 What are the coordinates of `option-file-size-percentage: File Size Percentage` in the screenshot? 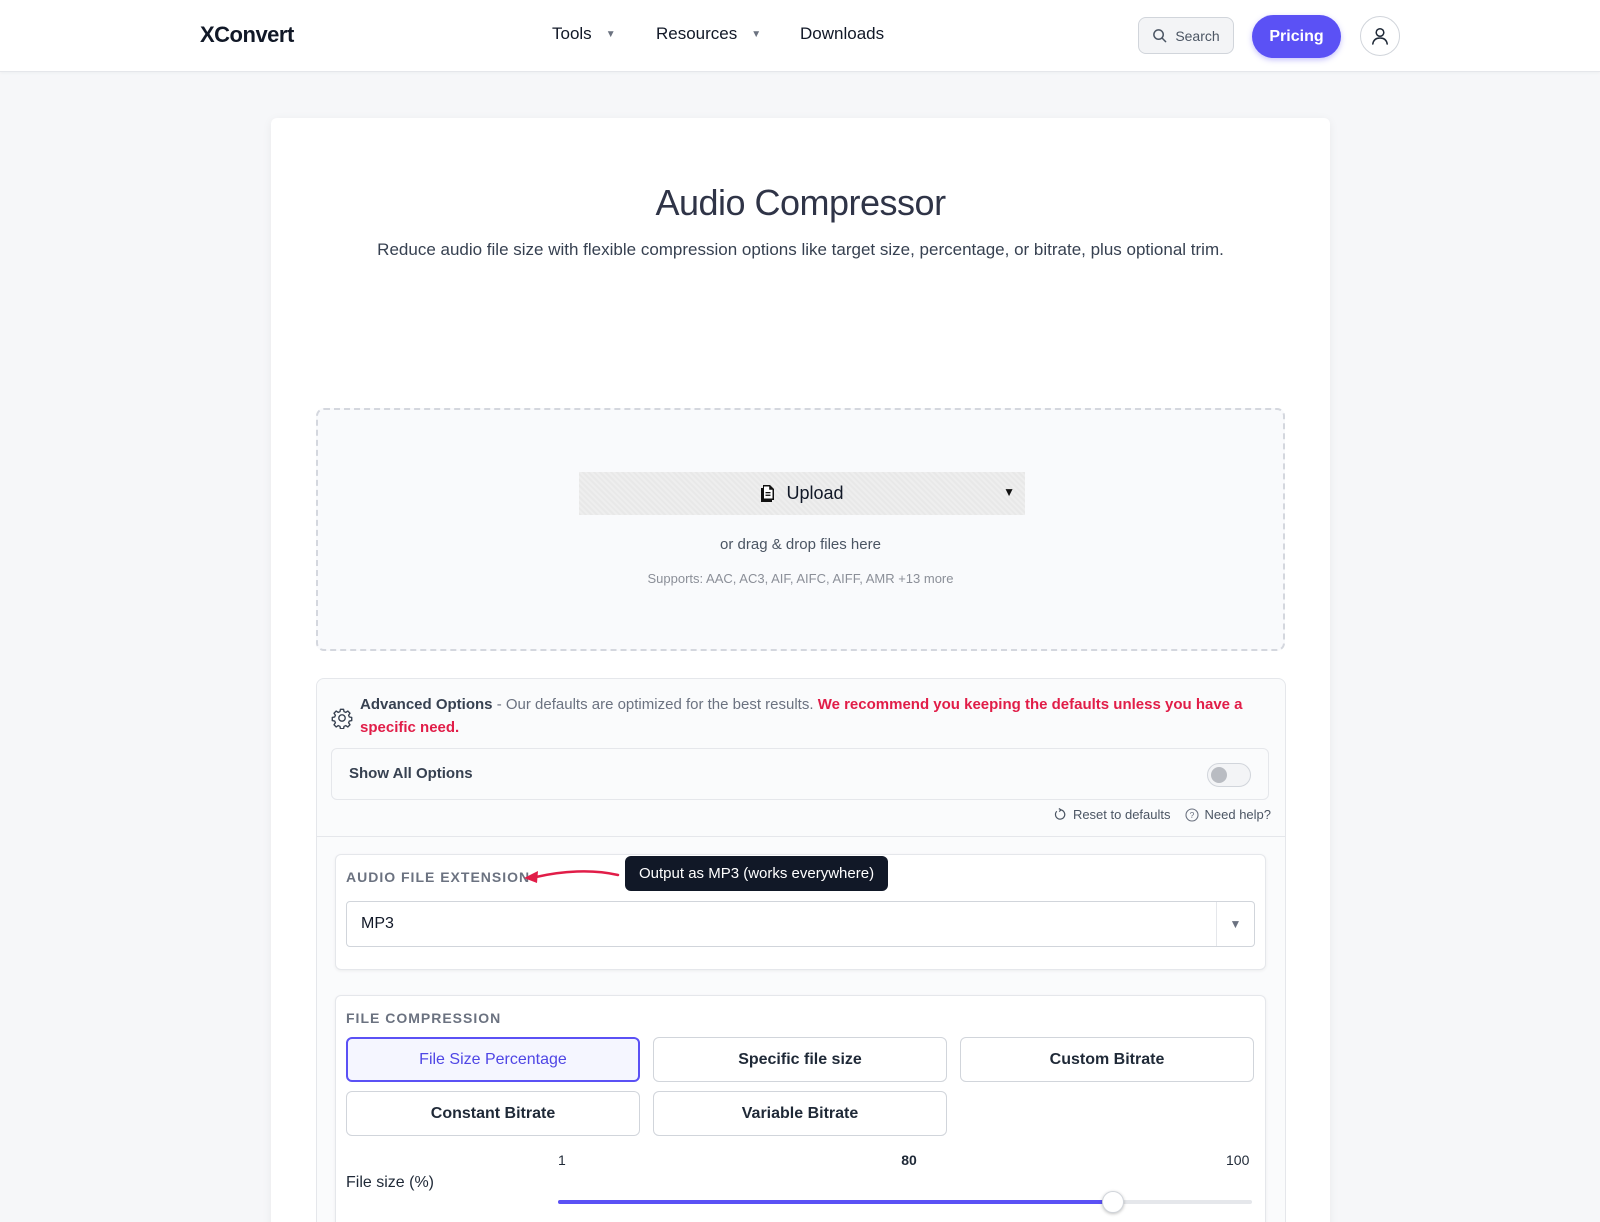 It's located at (493, 1059).